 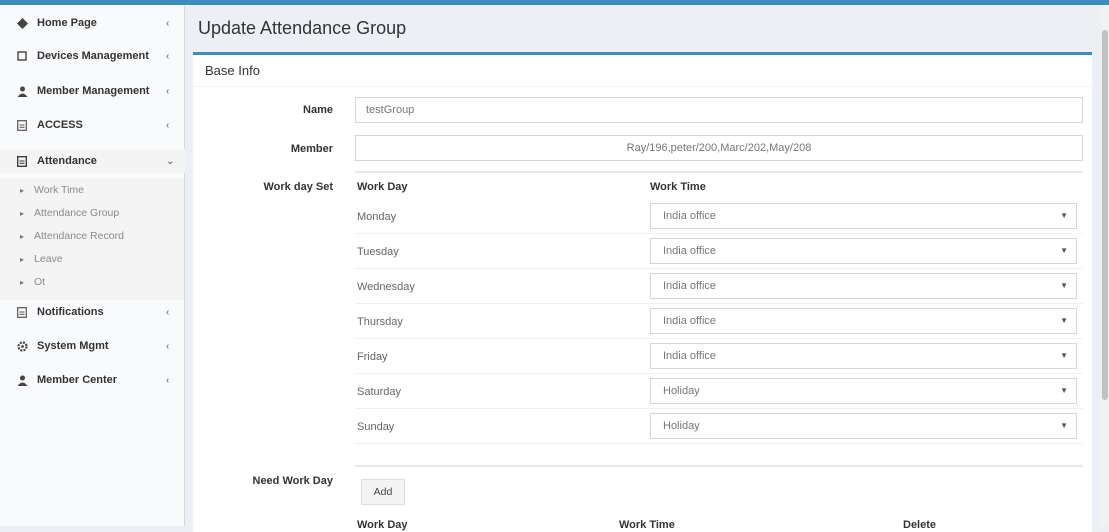 I want to click on sidebar-item-label: System Mgmt, so click(x=73, y=346).